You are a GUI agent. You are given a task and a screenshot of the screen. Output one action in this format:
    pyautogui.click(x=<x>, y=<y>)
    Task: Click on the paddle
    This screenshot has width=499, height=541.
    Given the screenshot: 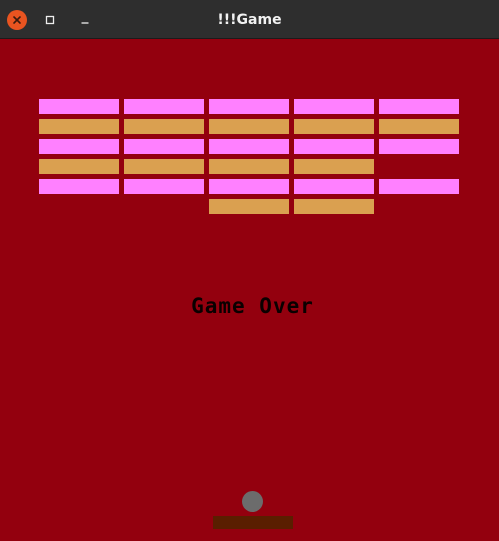 What is the action you would take?
    pyautogui.click(x=253, y=522)
    